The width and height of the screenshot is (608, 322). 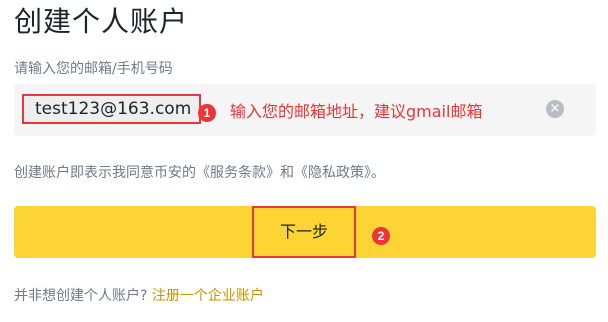 I want to click on email-input-value: test123@163.com, so click(x=111, y=109).